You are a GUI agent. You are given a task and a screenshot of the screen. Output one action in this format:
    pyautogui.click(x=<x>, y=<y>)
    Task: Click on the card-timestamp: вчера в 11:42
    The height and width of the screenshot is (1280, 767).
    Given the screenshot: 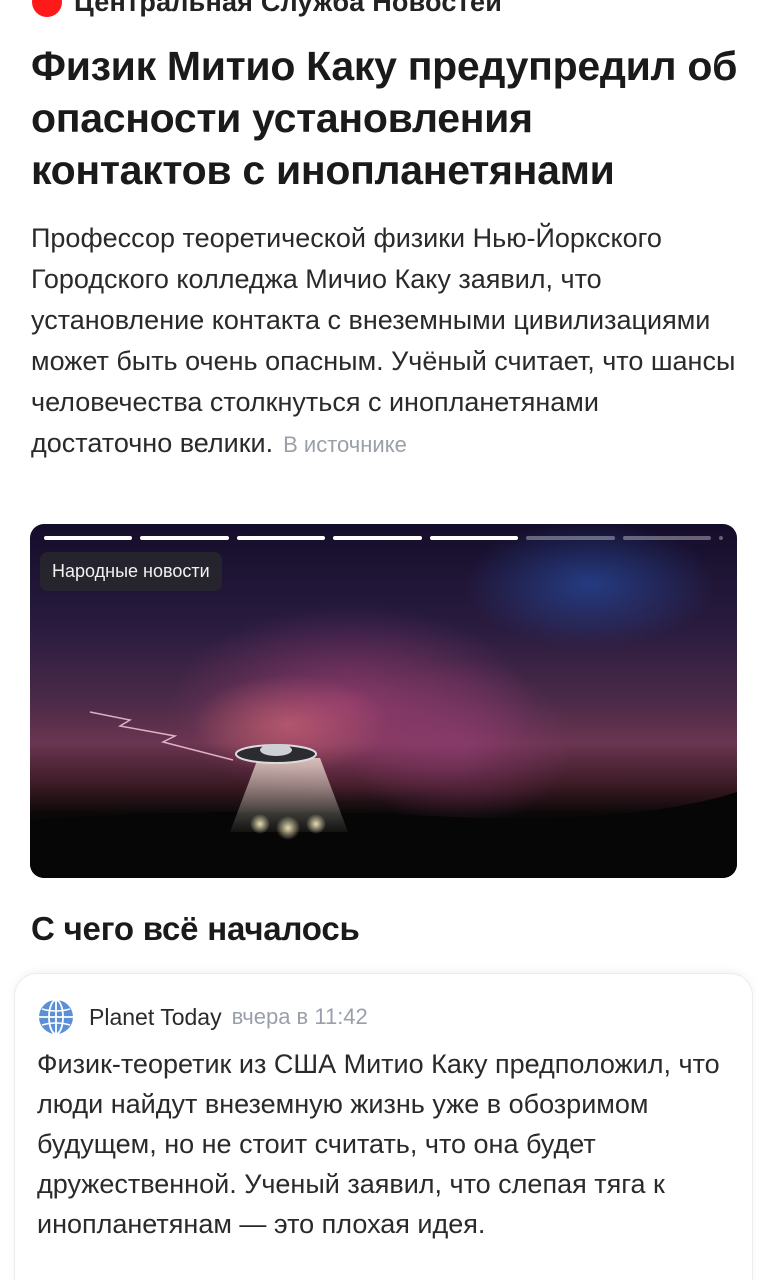 What is the action you would take?
    pyautogui.click(x=299, y=1016)
    